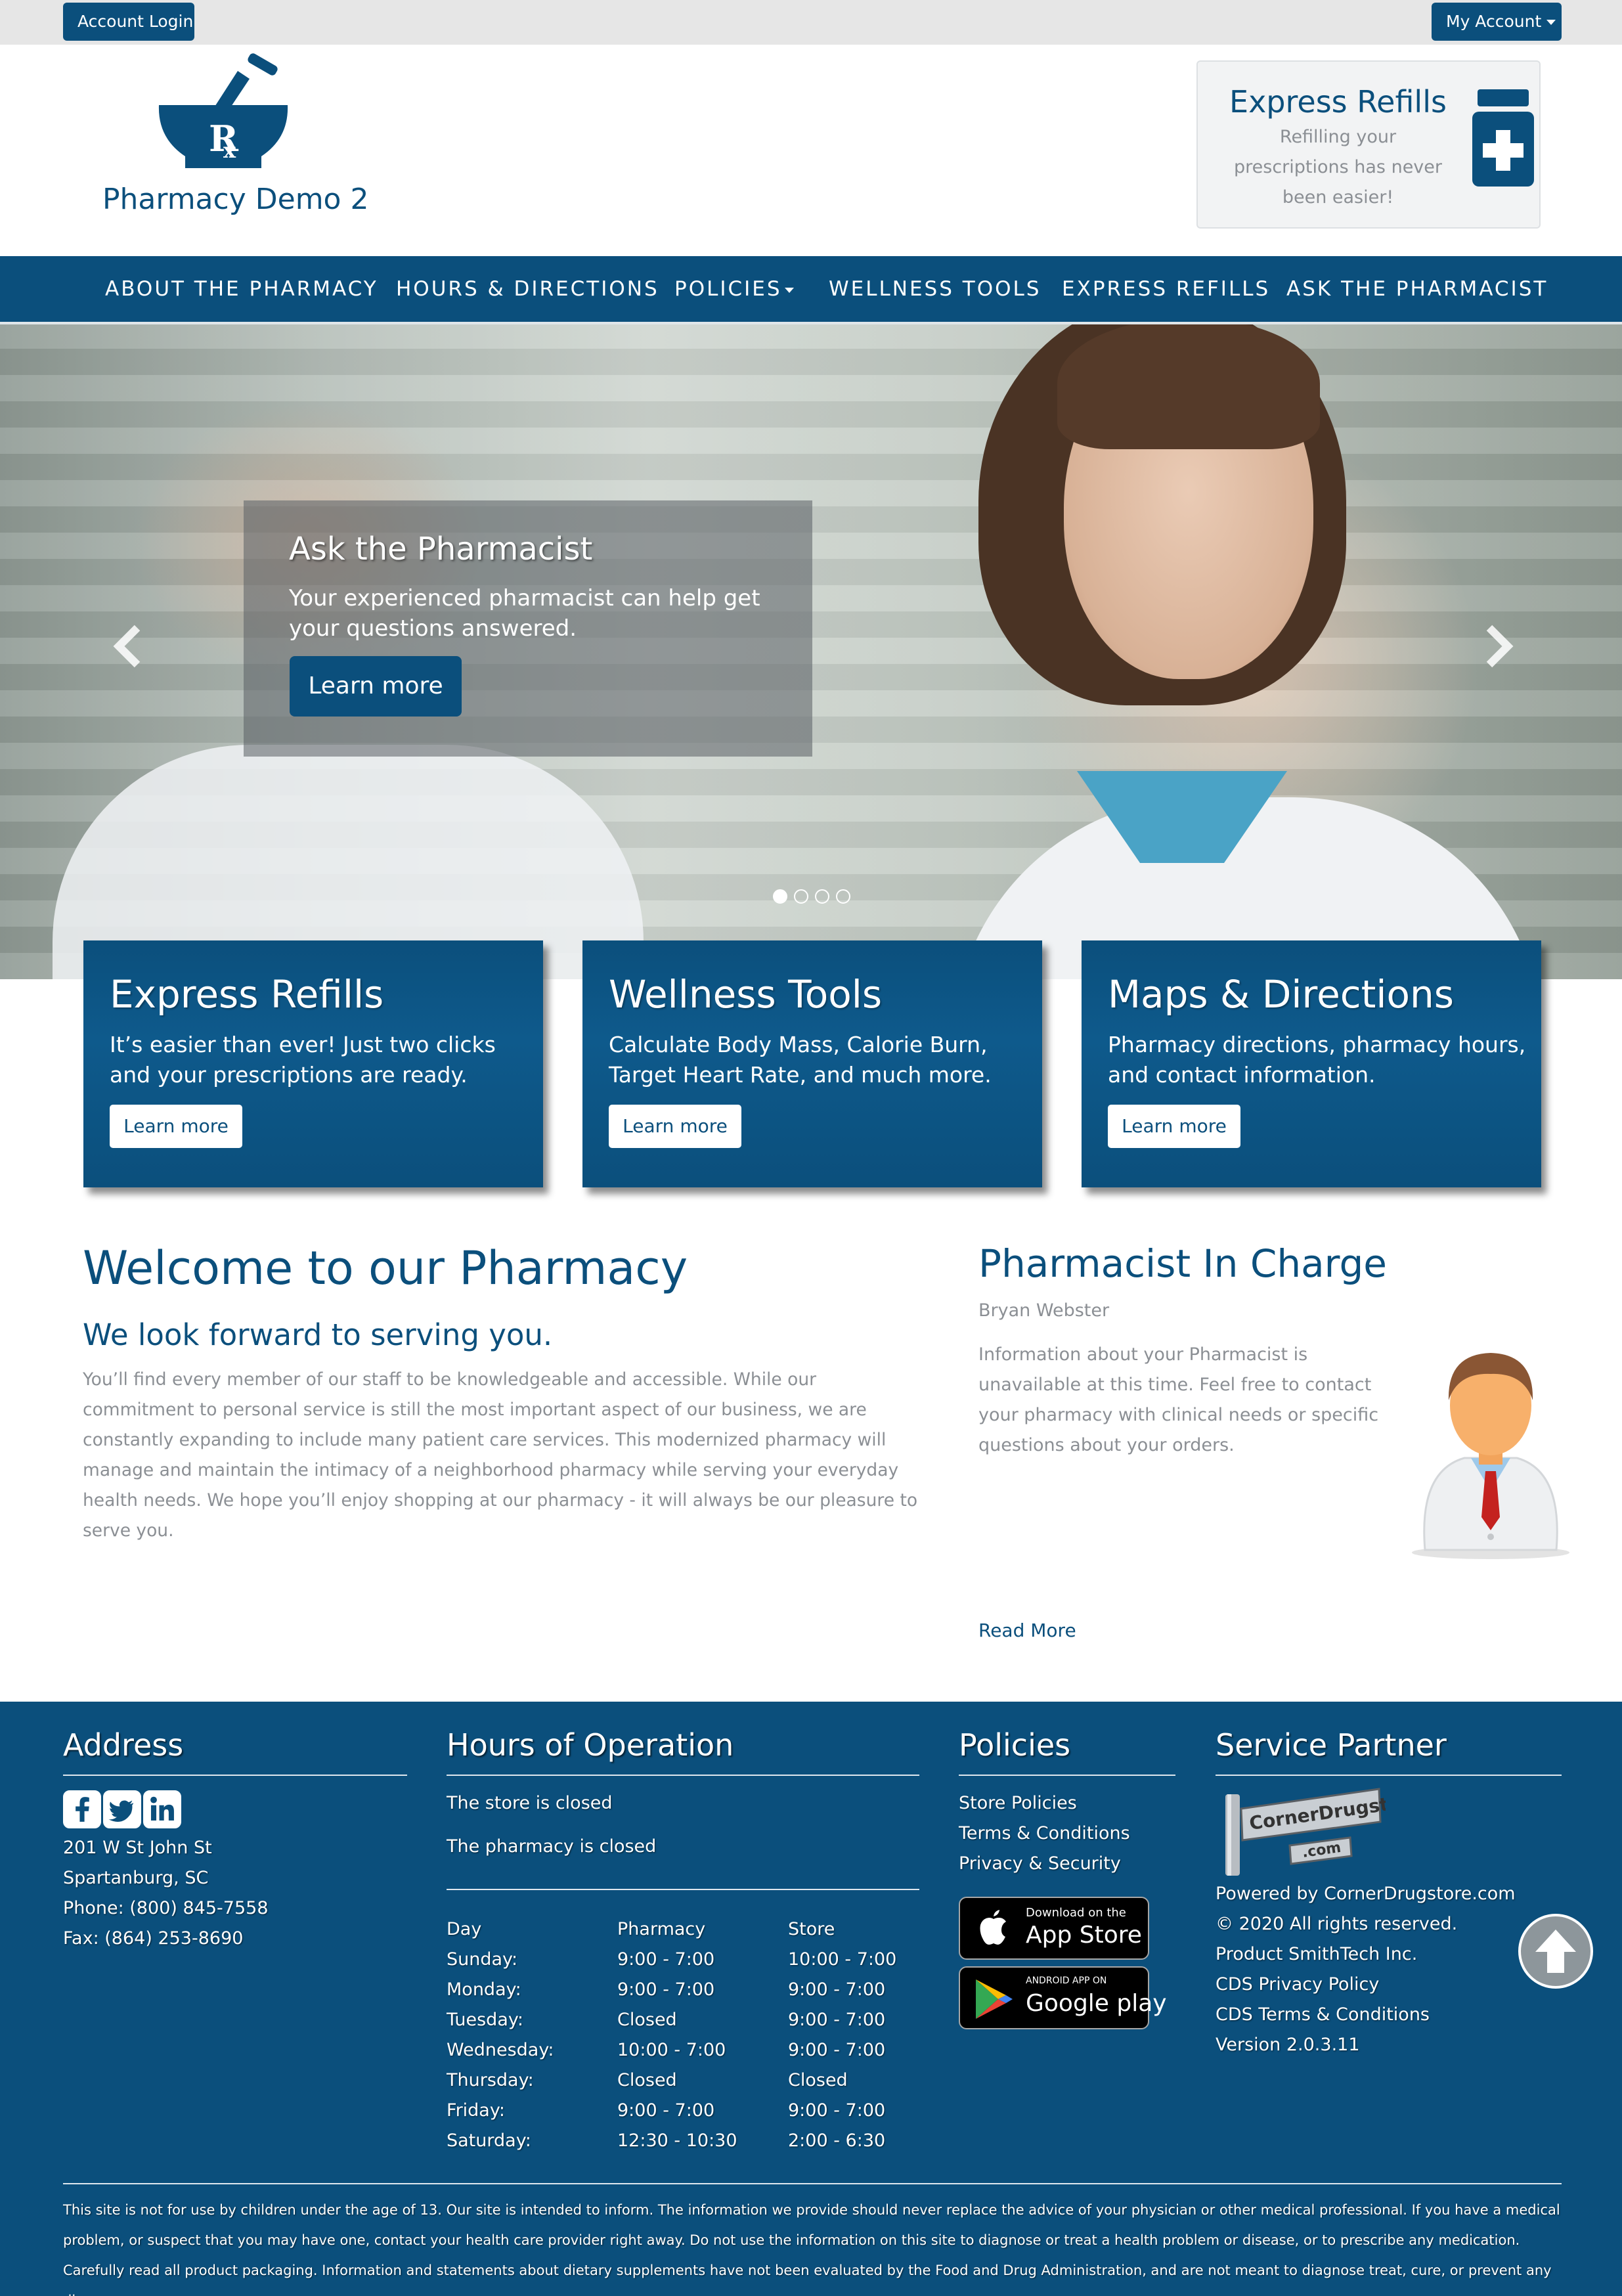  What do you see at coordinates (490, 2080) in the screenshot?
I see `hours-day: Thursday:` at bounding box center [490, 2080].